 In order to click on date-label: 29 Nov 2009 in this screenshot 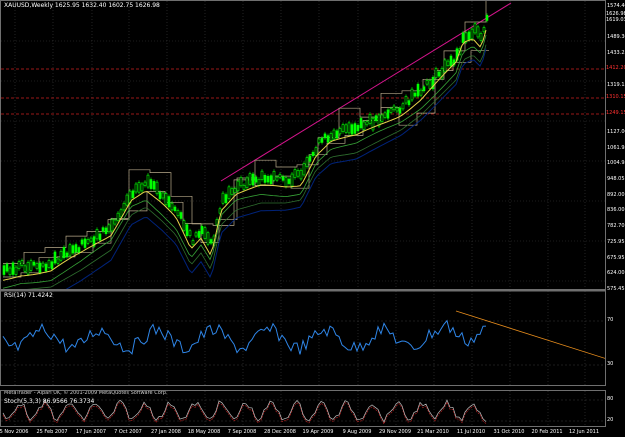, I will do `click(395, 432)`.